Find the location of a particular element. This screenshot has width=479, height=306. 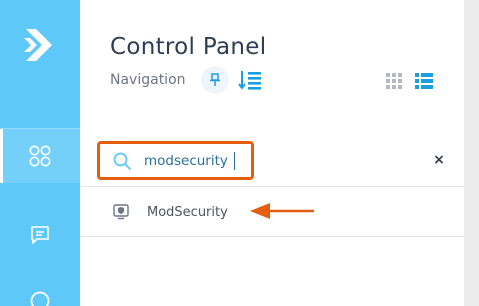

clear-search-button: × is located at coordinates (439, 160).